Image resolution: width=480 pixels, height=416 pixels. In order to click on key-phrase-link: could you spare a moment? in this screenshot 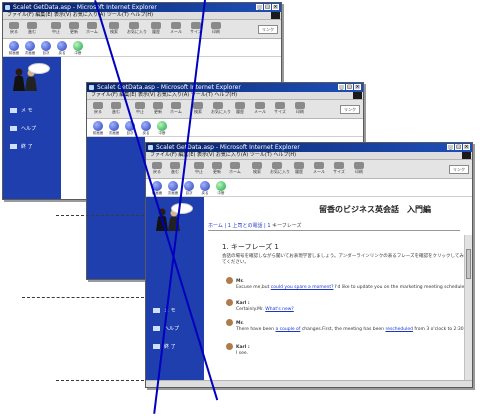, I will do `click(302, 287)`.